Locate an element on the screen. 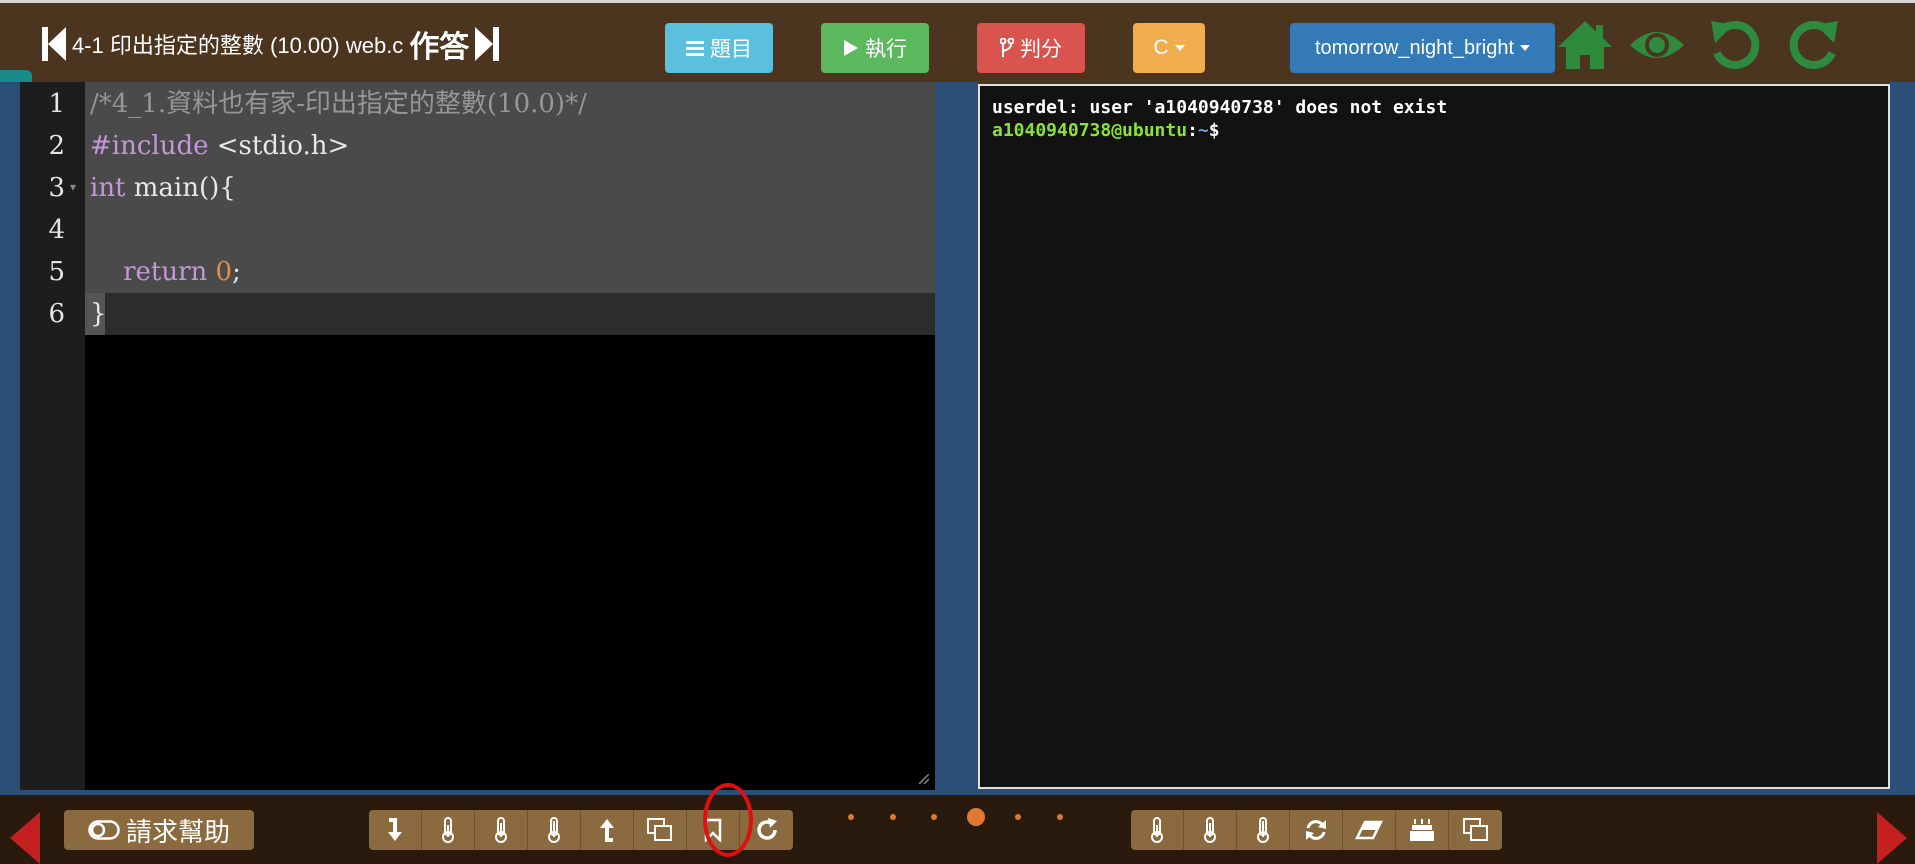  birthday-cake-icon is located at coordinates (1422, 830).